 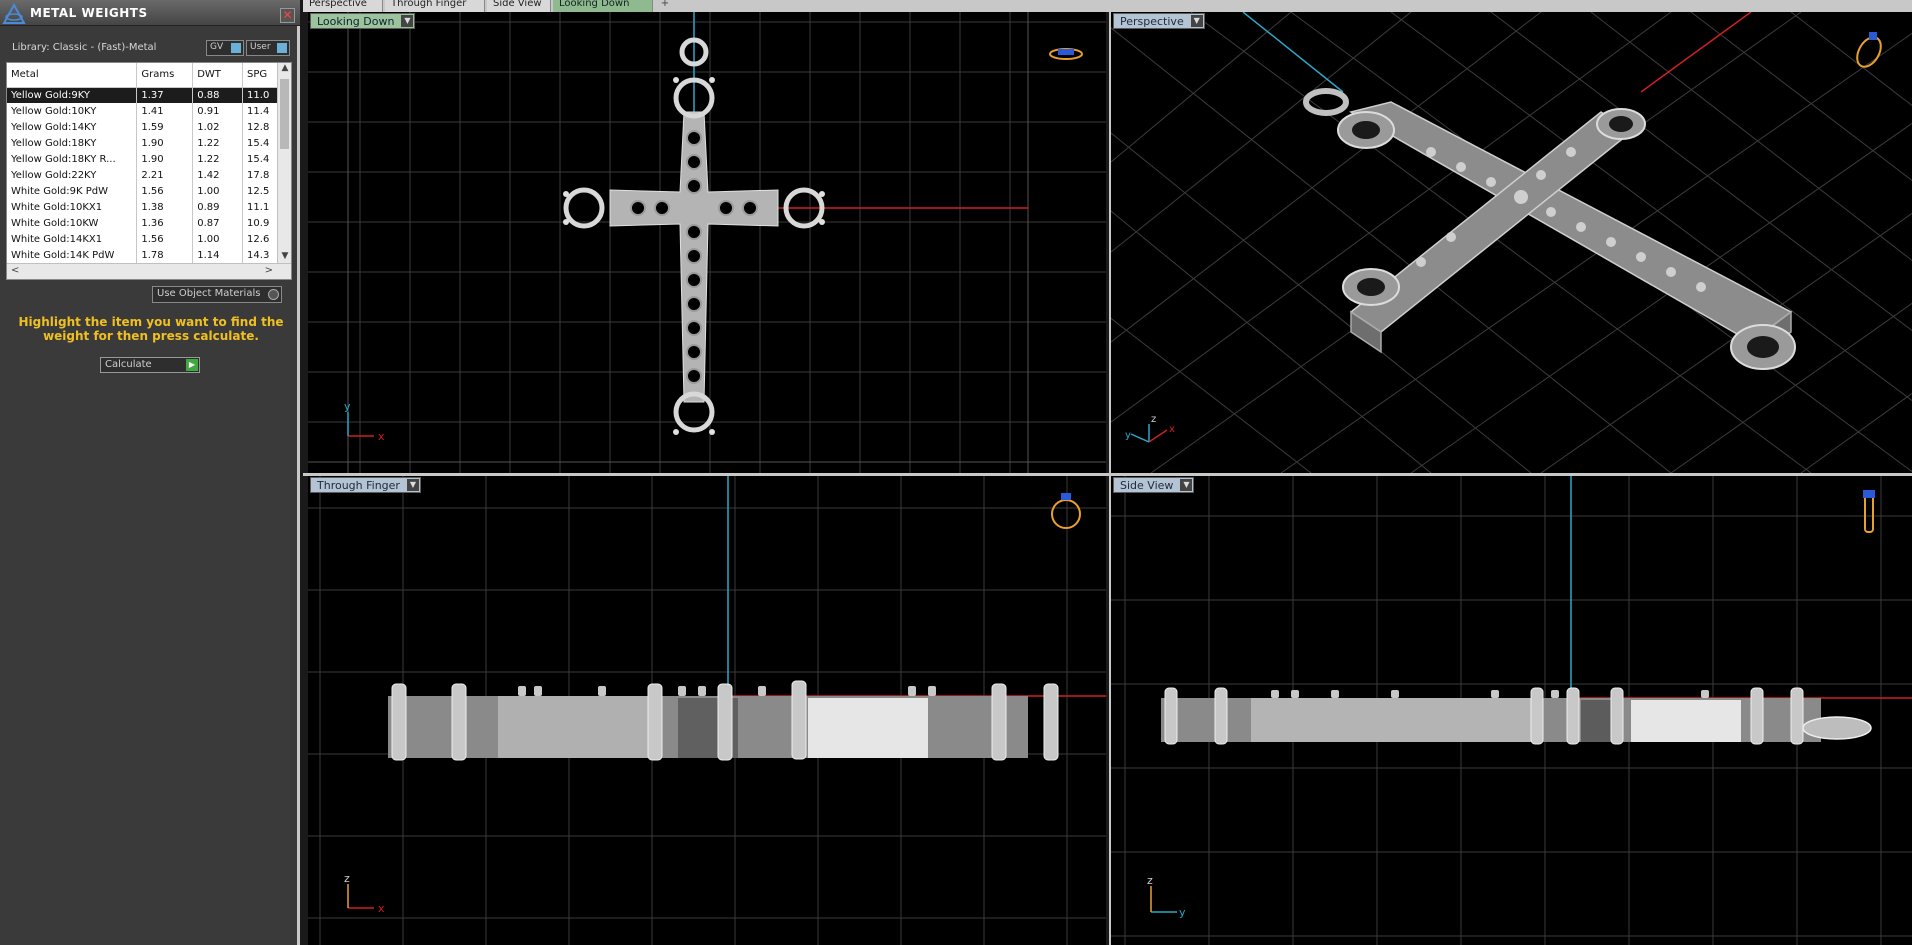 What do you see at coordinates (269, 270) in the screenshot?
I see `scroll-right-icon: >` at bounding box center [269, 270].